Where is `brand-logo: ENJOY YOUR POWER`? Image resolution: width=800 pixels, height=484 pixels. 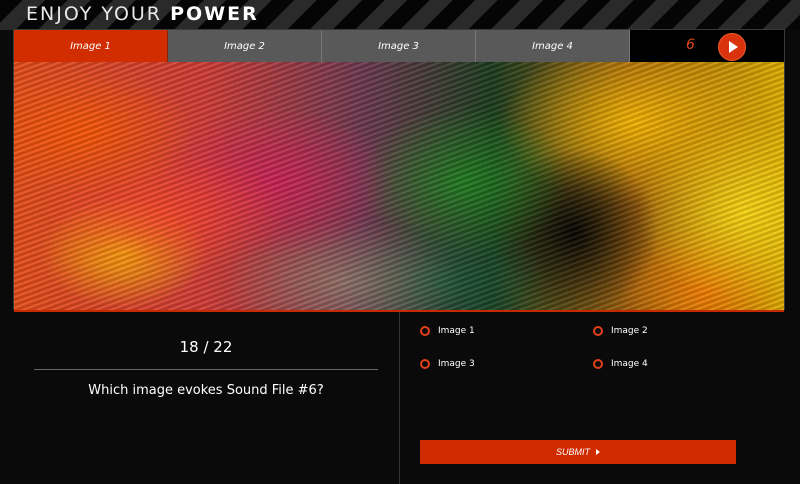
brand-logo: ENJOY YOUR POWER is located at coordinates (142, 14).